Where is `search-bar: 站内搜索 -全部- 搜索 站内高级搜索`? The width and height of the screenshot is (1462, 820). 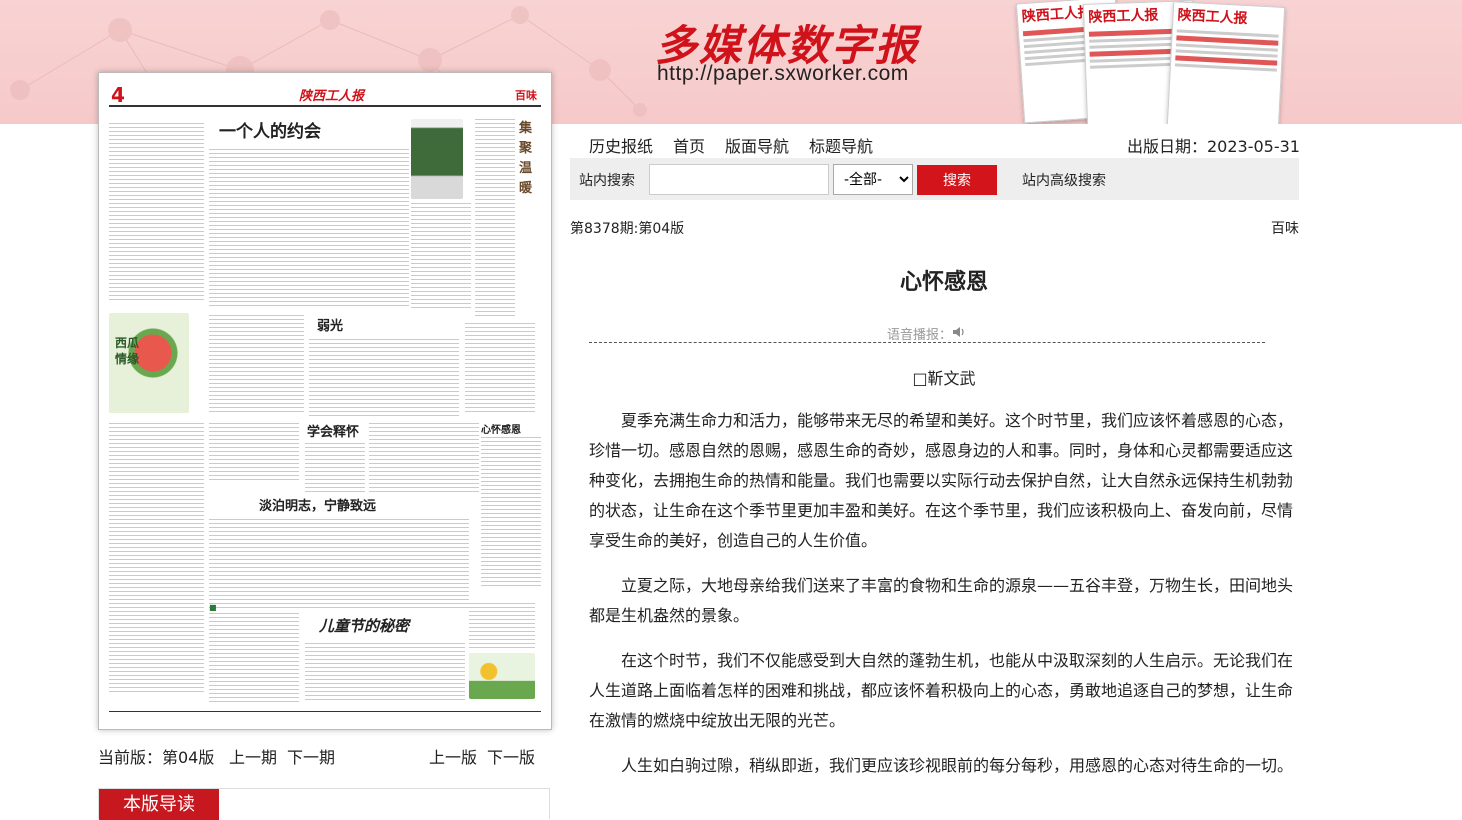 search-bar: 站内搜索 -全部- 搜索 站内高级搜索 is located at coordinates (934, 179).